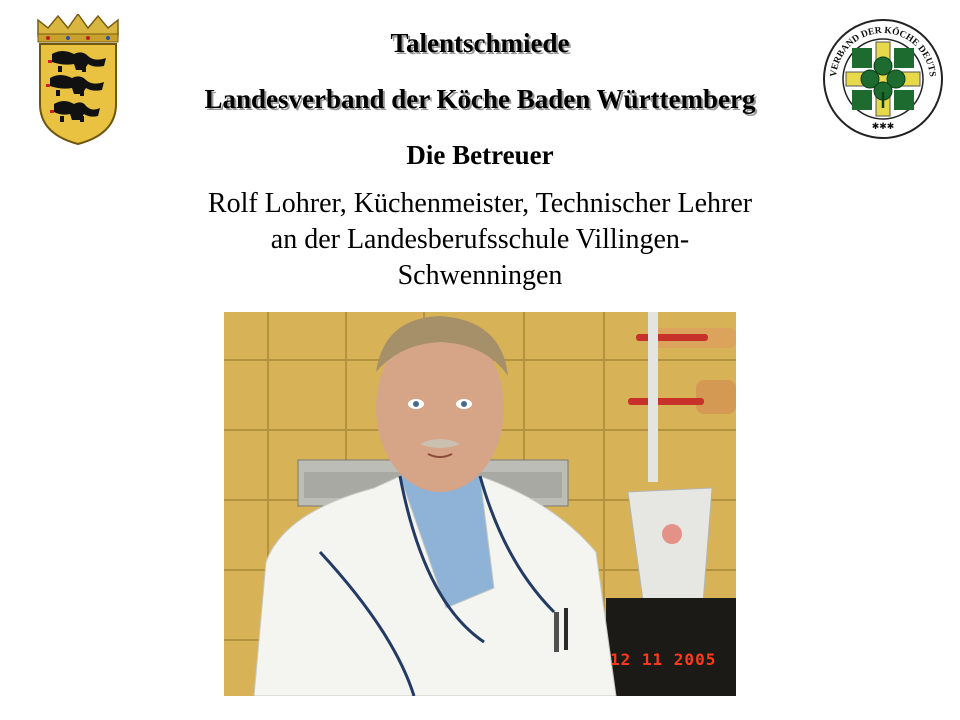 This screenshot has width=960, height=720. What do you see at coordinates (480, 43) in the screenshot?
I see `page-title: Talentschmiede` at bounding box center [480, 43].